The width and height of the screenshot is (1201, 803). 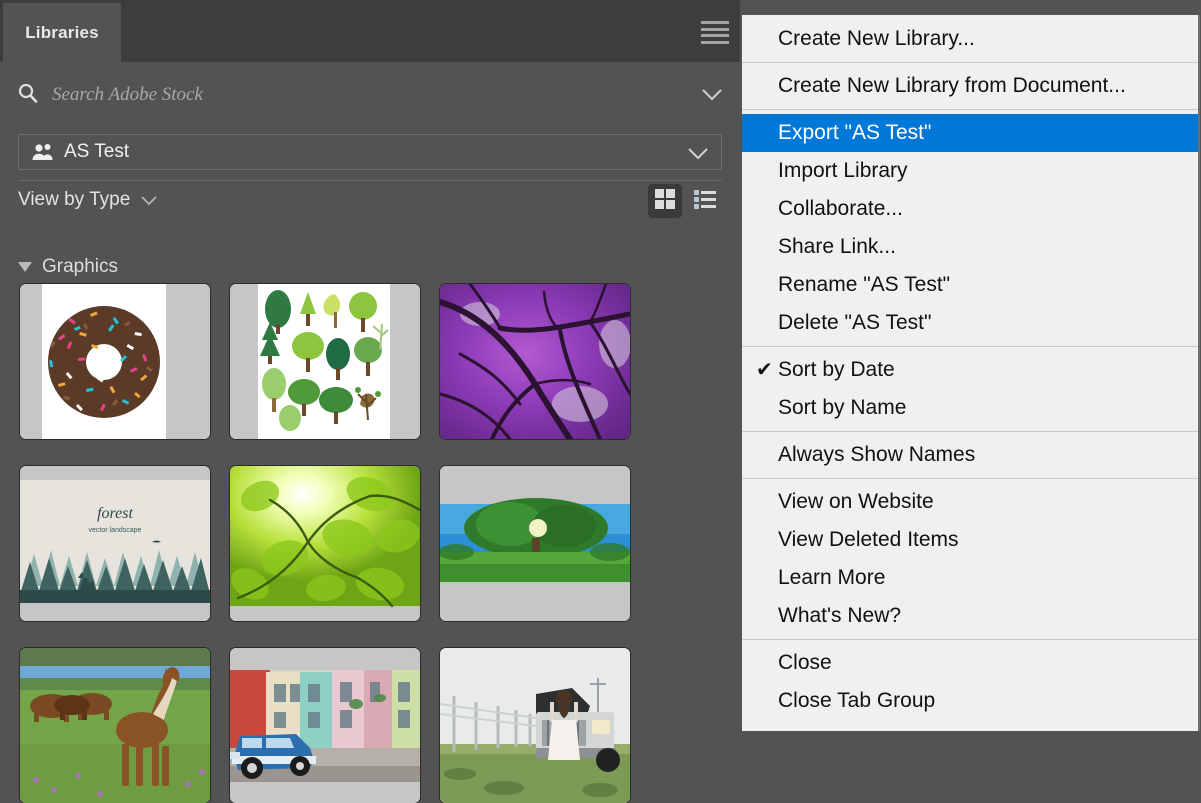 What do you see at coordinates (970, 285) in the screenshot?
I see `menu-item-rename-as-test: Rename "AS Test"` at bounding box center [970, 285].